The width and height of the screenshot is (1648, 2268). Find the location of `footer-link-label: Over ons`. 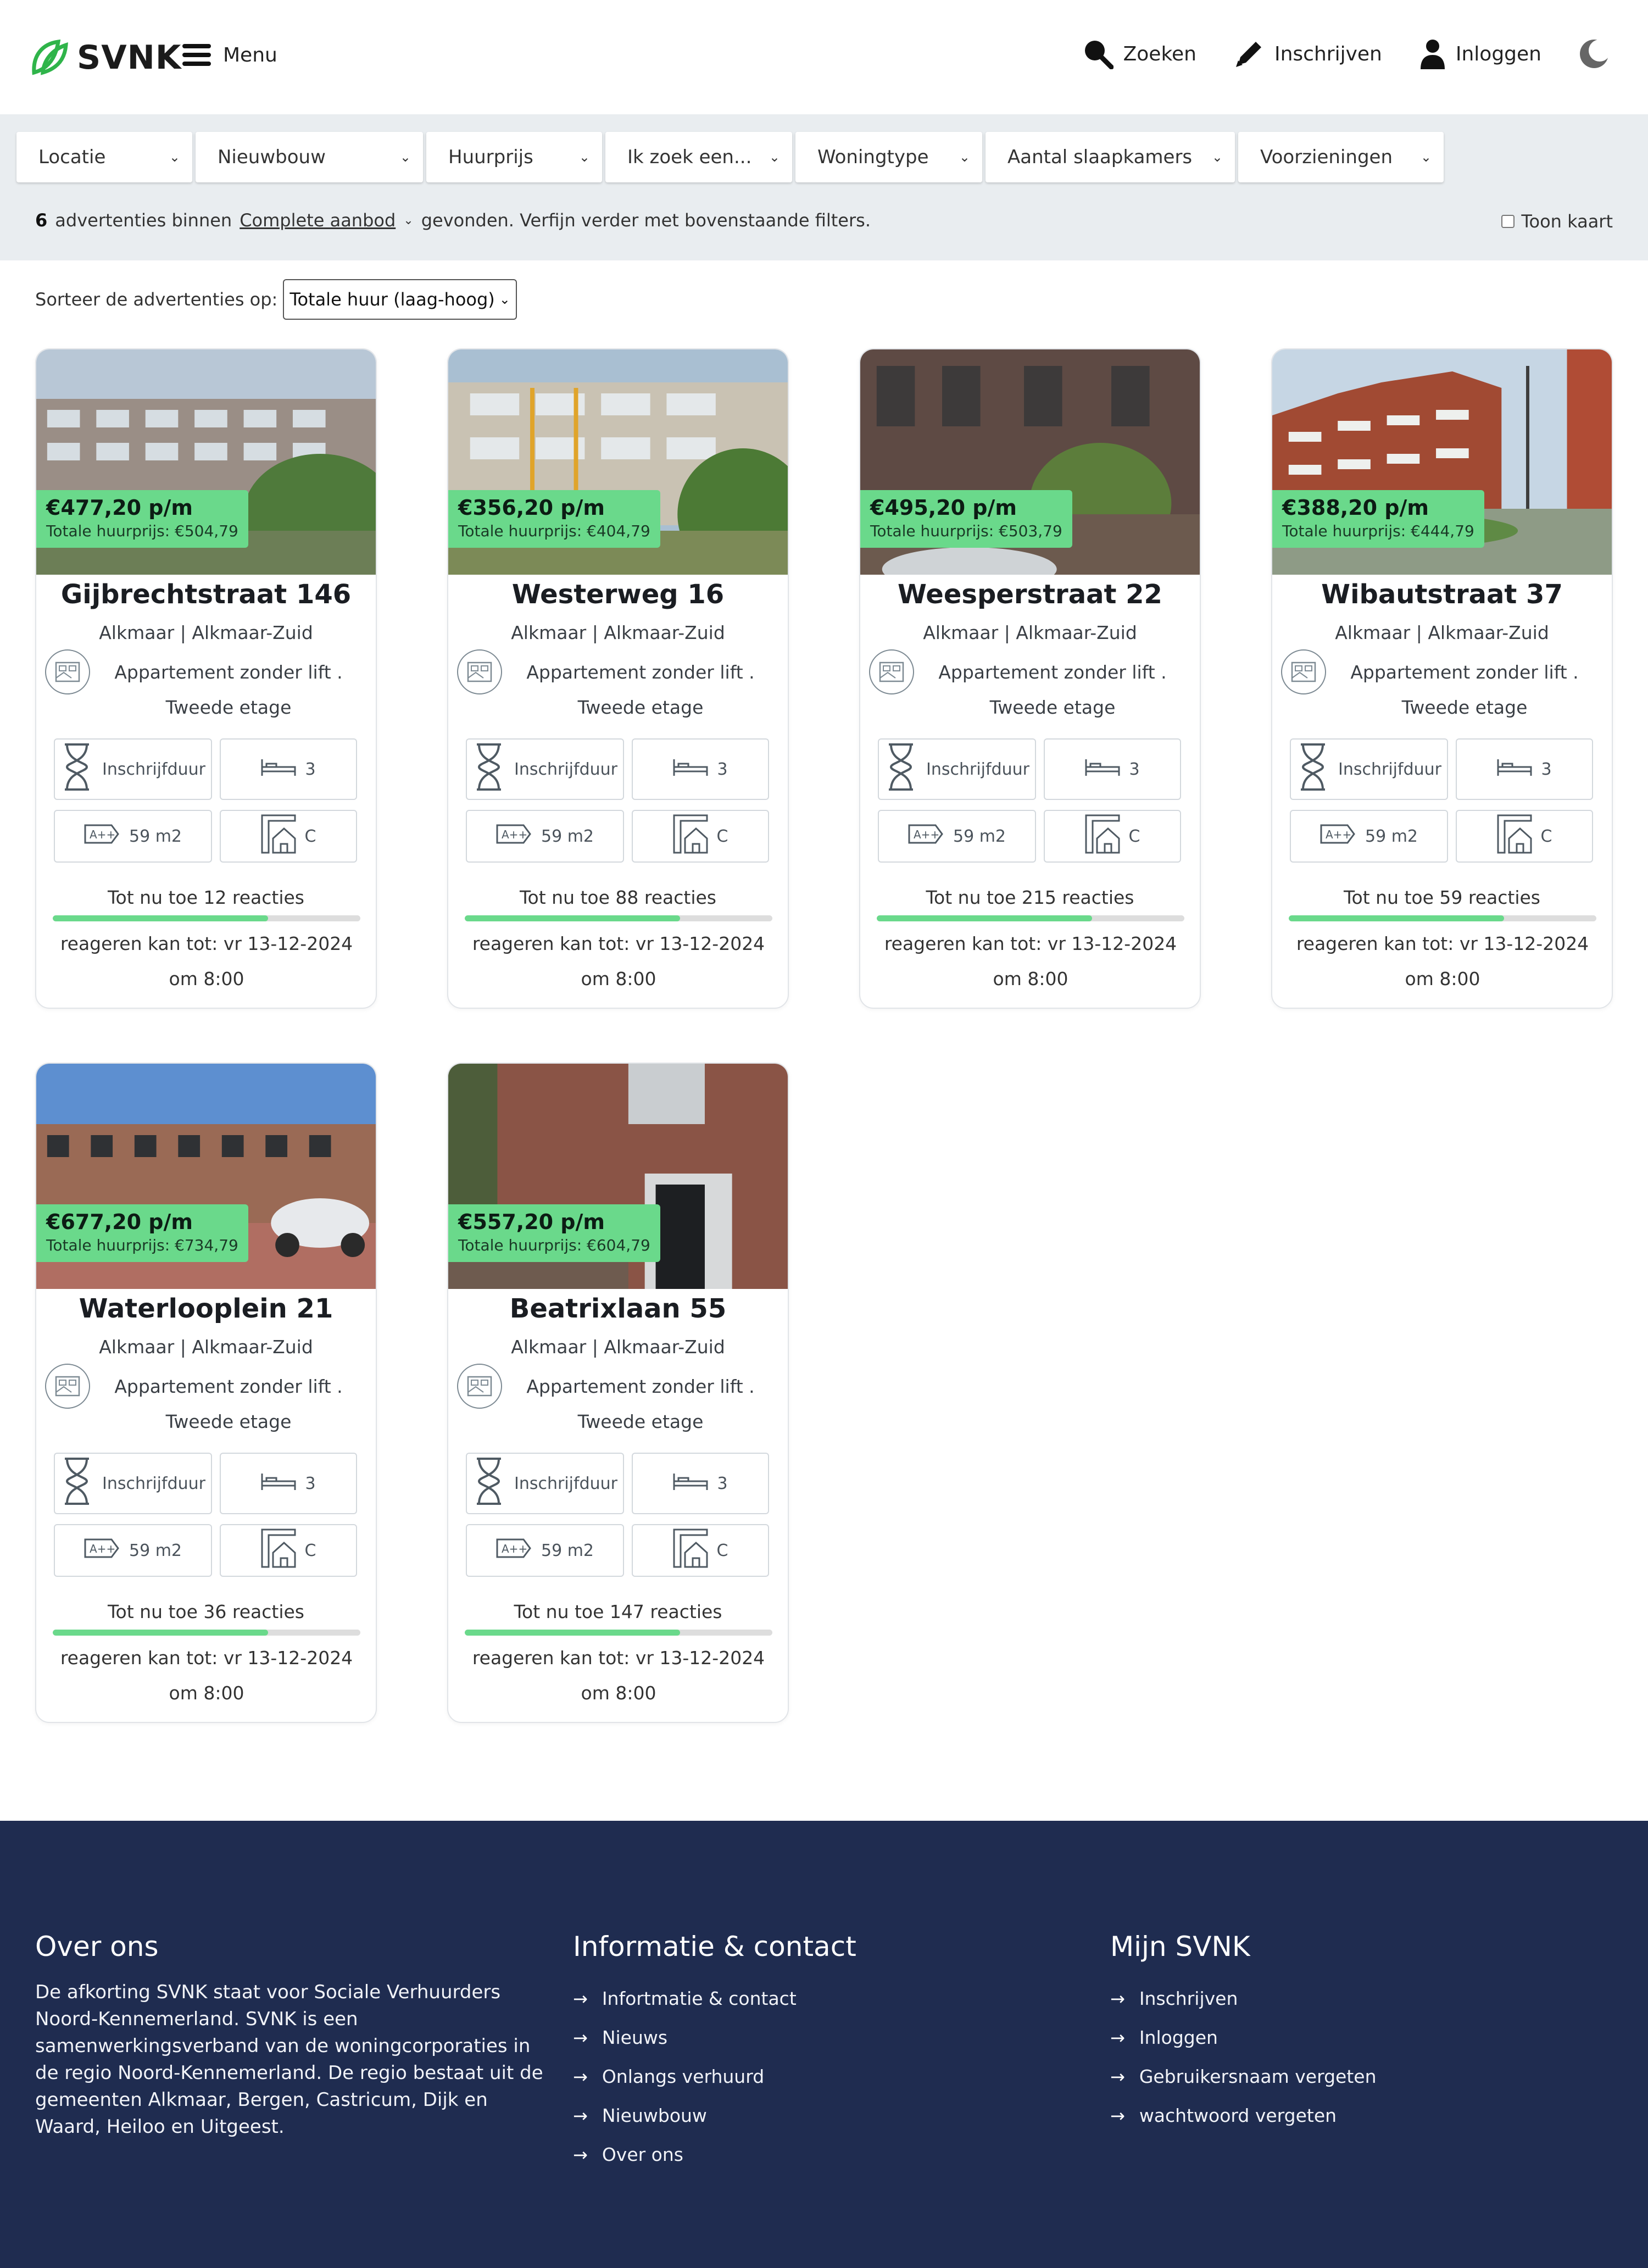

footer-link-label: Over ons is located at coordinates (642, 2154).